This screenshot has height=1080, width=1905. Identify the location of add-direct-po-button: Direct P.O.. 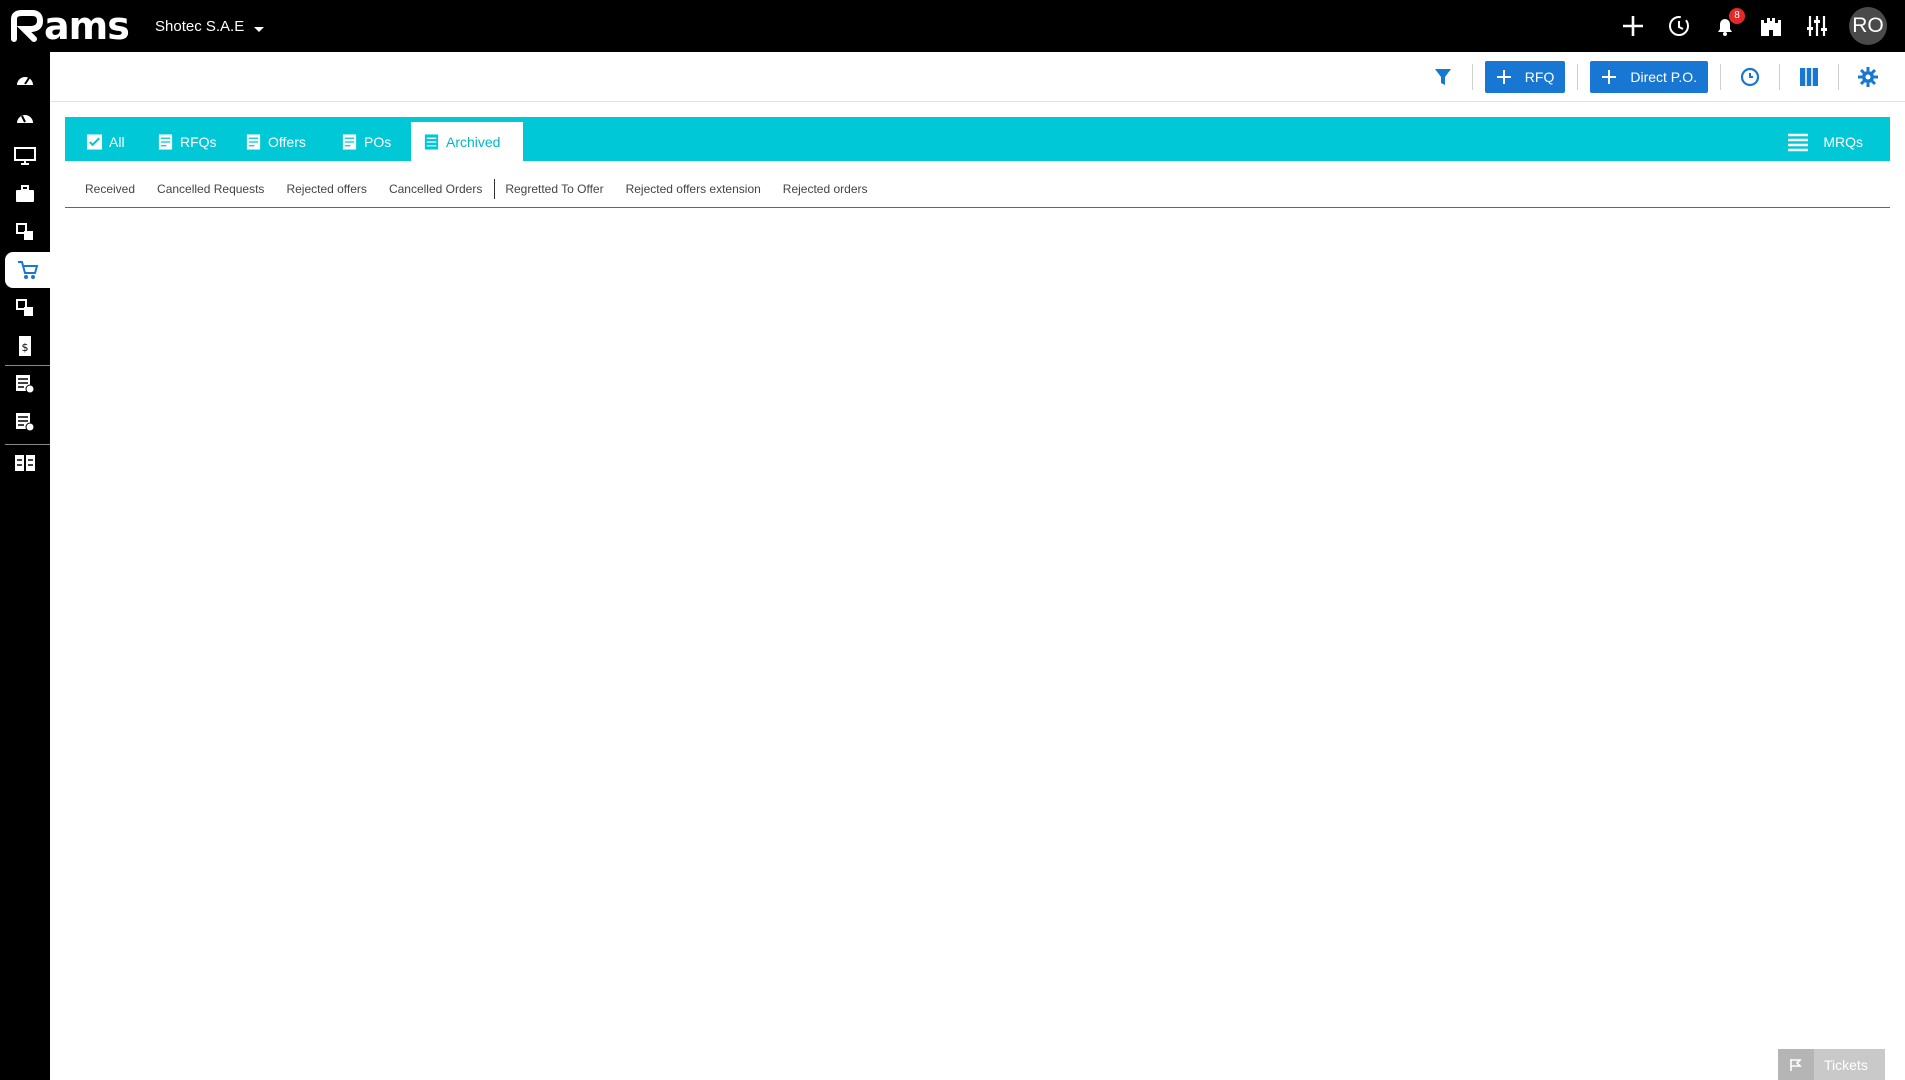
(1649, 77).